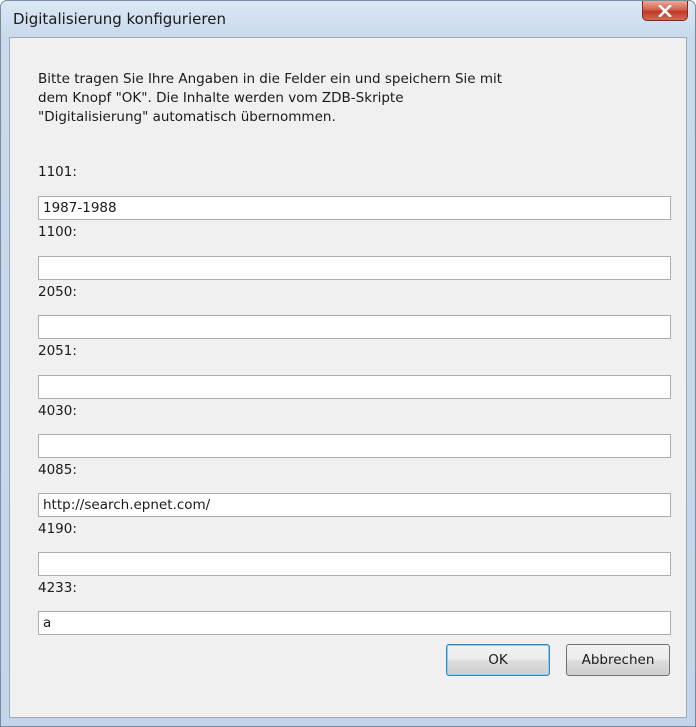 The height and width of the screenshot is (727, 696). Describe the element at coordinates (57, 172) in the screenshot. I see `field-label-1101: 1101:` at that location.